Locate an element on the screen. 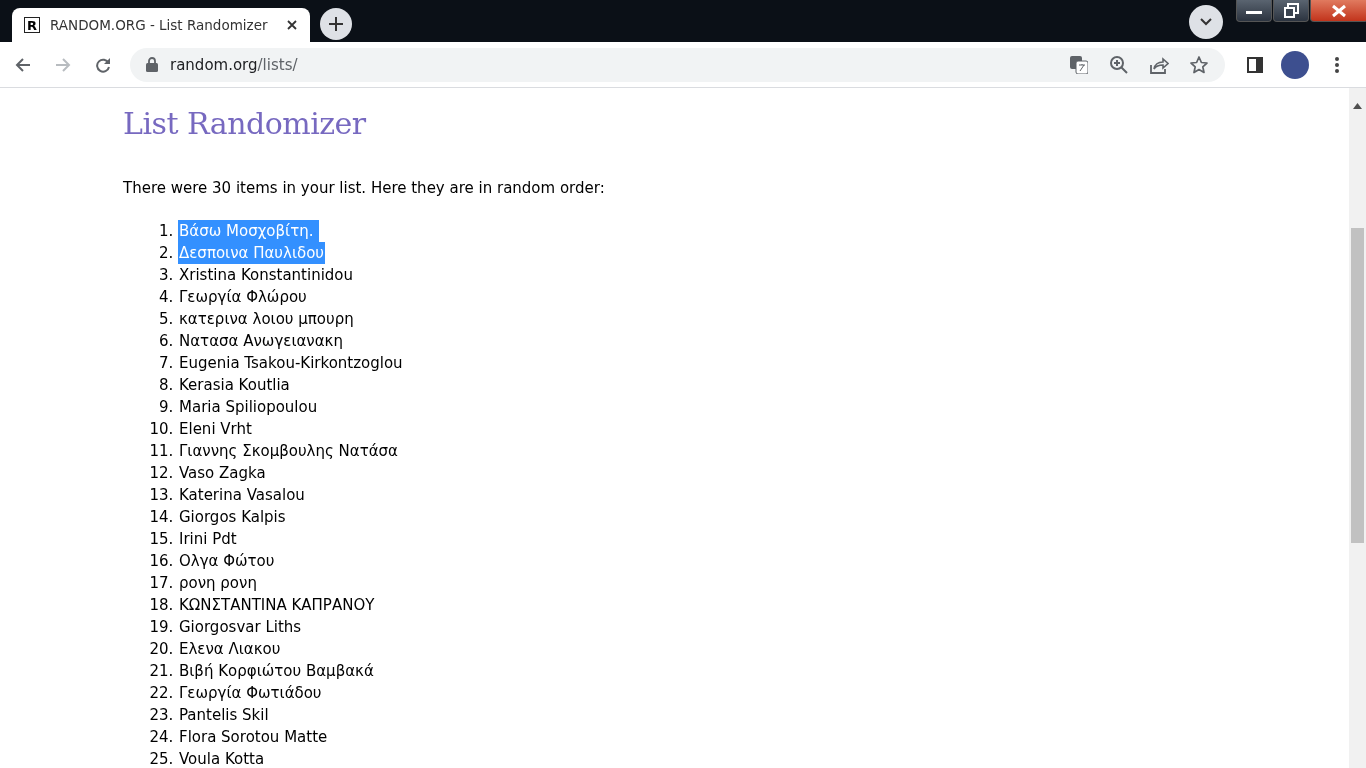 The height and width of the screenshot is (768, 1366). list-item: Δεσποινα Παυλιδου is located at coordinates (252, 253).